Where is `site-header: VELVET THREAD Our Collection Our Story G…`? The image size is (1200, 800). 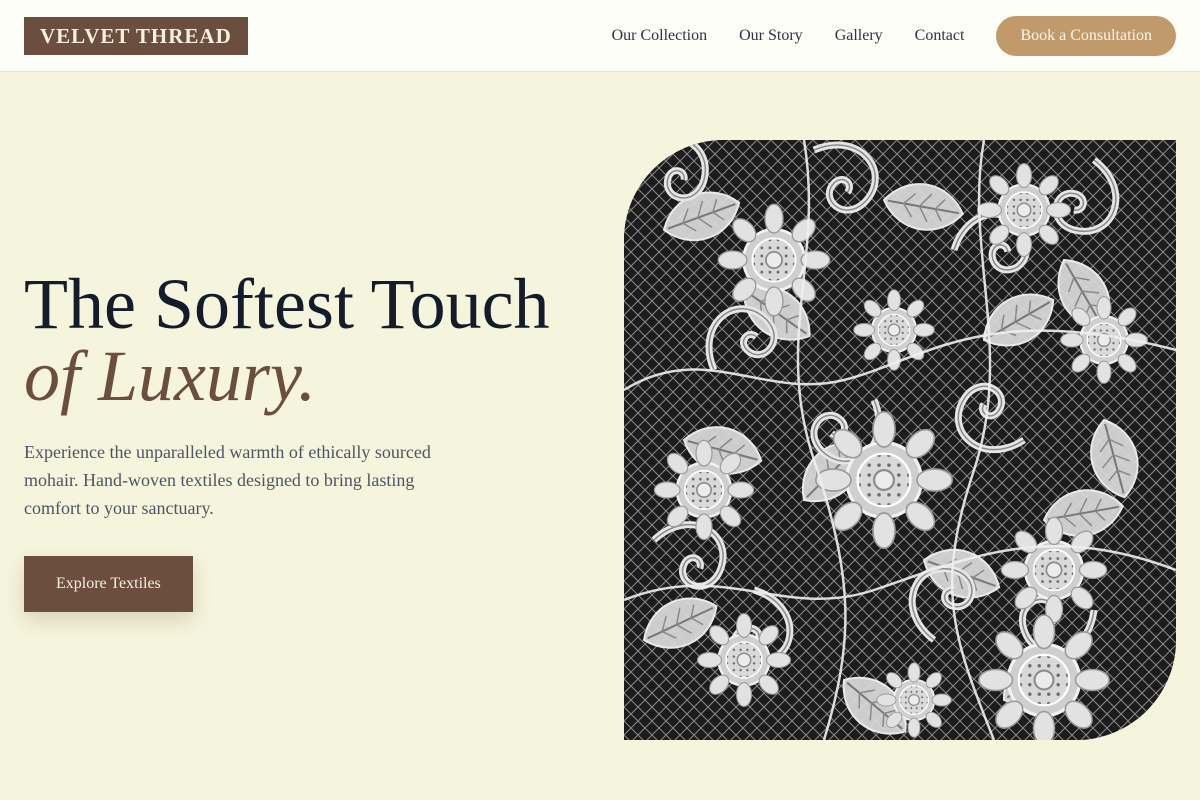
site-header: VELVET THREAD Our Collection Our Story G… is located at coordinates (600, 36).